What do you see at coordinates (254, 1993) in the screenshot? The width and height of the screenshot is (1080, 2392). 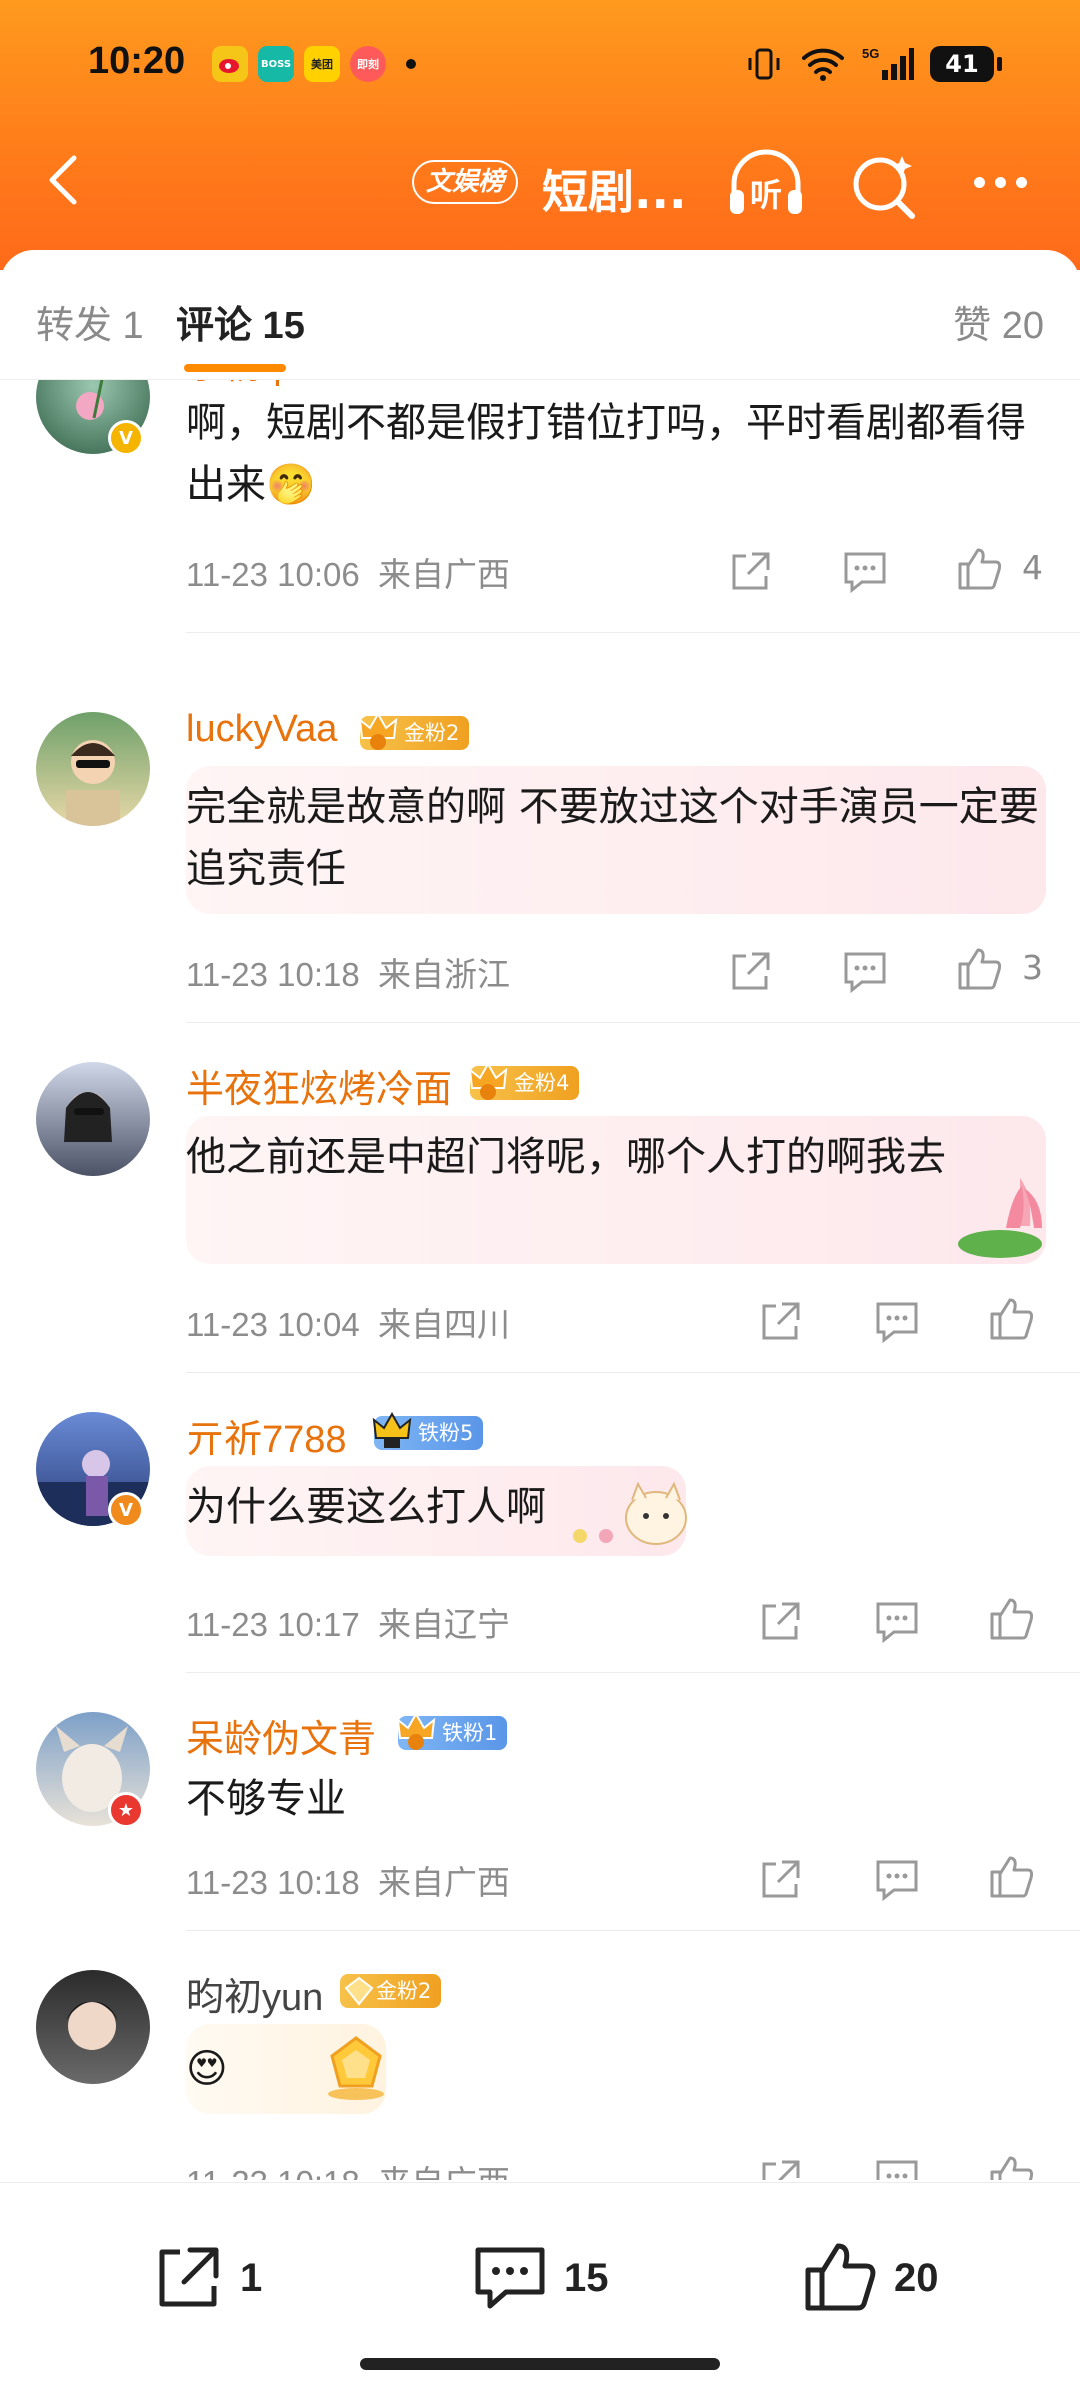 I see `comment-username: 昀初yun` at bounding box center [254, 1993].